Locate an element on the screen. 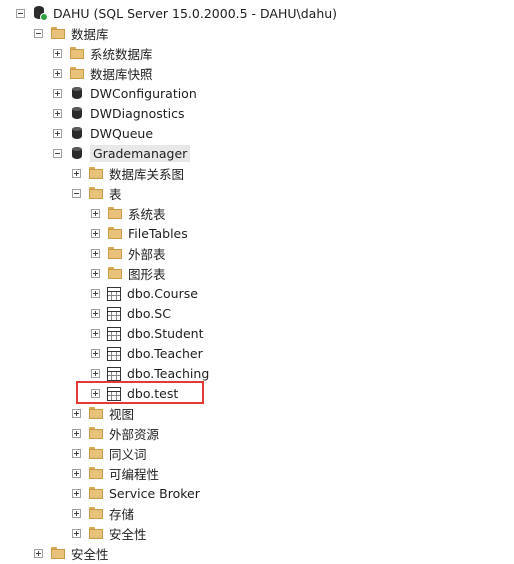 This screenshot has width=514, height=564. tree-node-dbo-teacher: dbo.Teacher is located at coordinates (147, 353).